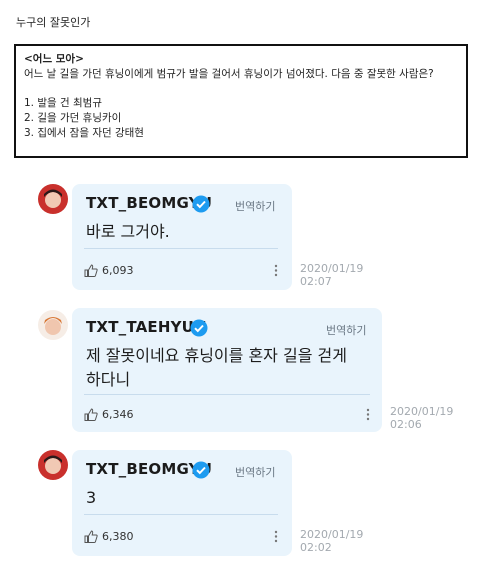  Describe the element at coordinates (128, 231) in the screenshot. I see `post-message: 바로 그거야.` at that location.